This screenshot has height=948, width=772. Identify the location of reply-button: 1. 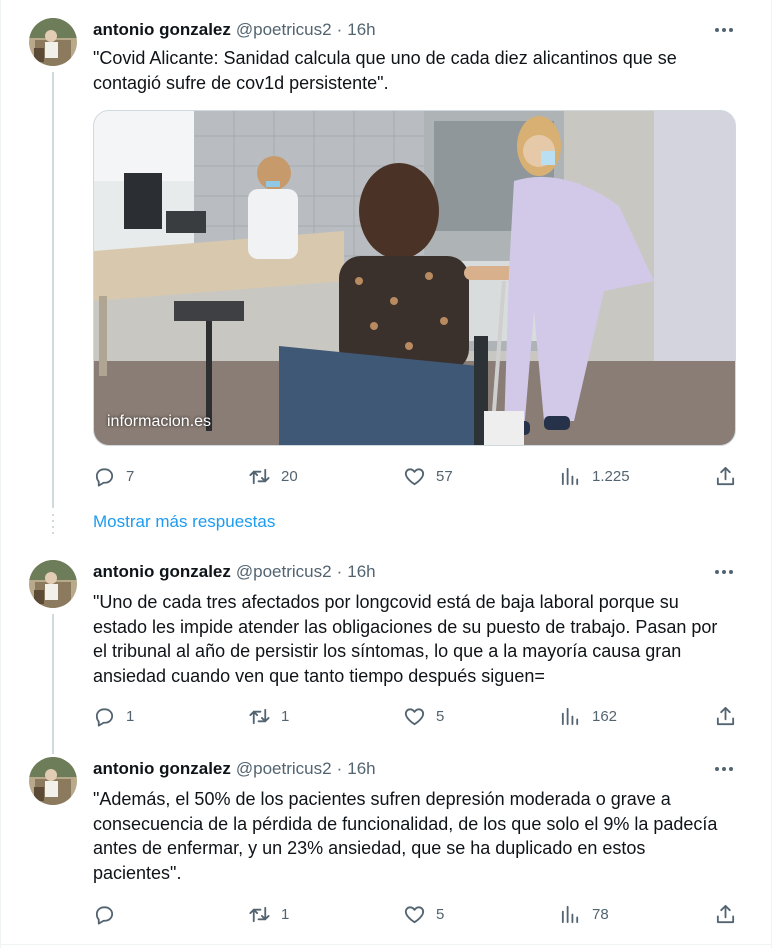
(113, 716).